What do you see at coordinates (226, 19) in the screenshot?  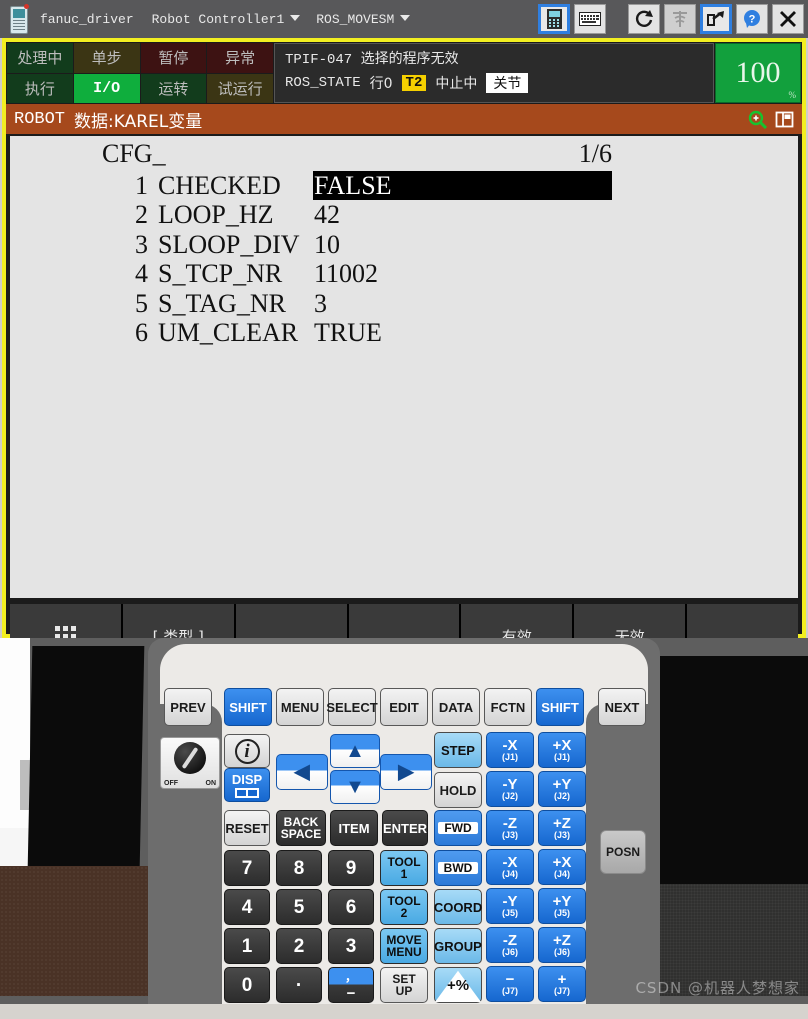 I see `controller-selector: Robot Controller1` at bounding box center [226, 19].